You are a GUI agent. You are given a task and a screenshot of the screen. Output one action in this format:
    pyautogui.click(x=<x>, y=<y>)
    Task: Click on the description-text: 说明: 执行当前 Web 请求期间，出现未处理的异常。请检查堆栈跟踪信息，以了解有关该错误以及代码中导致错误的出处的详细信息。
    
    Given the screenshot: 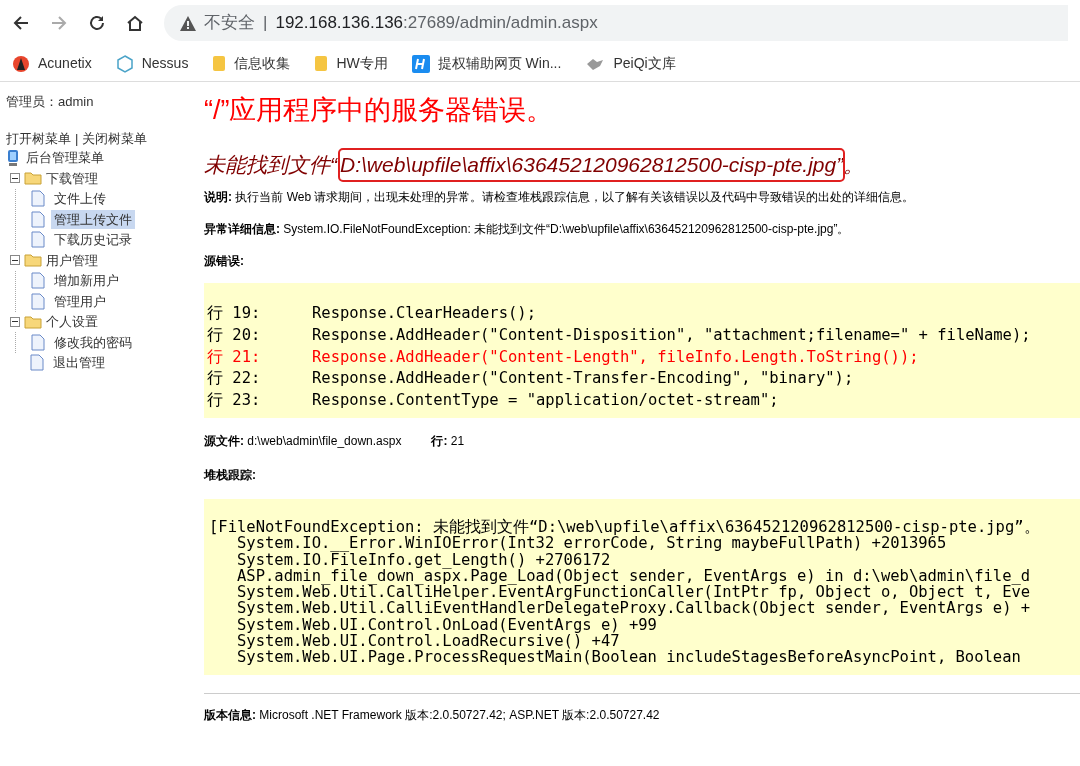 What is the action you would take?
    pyautogui.click(x=560, y=197)
    